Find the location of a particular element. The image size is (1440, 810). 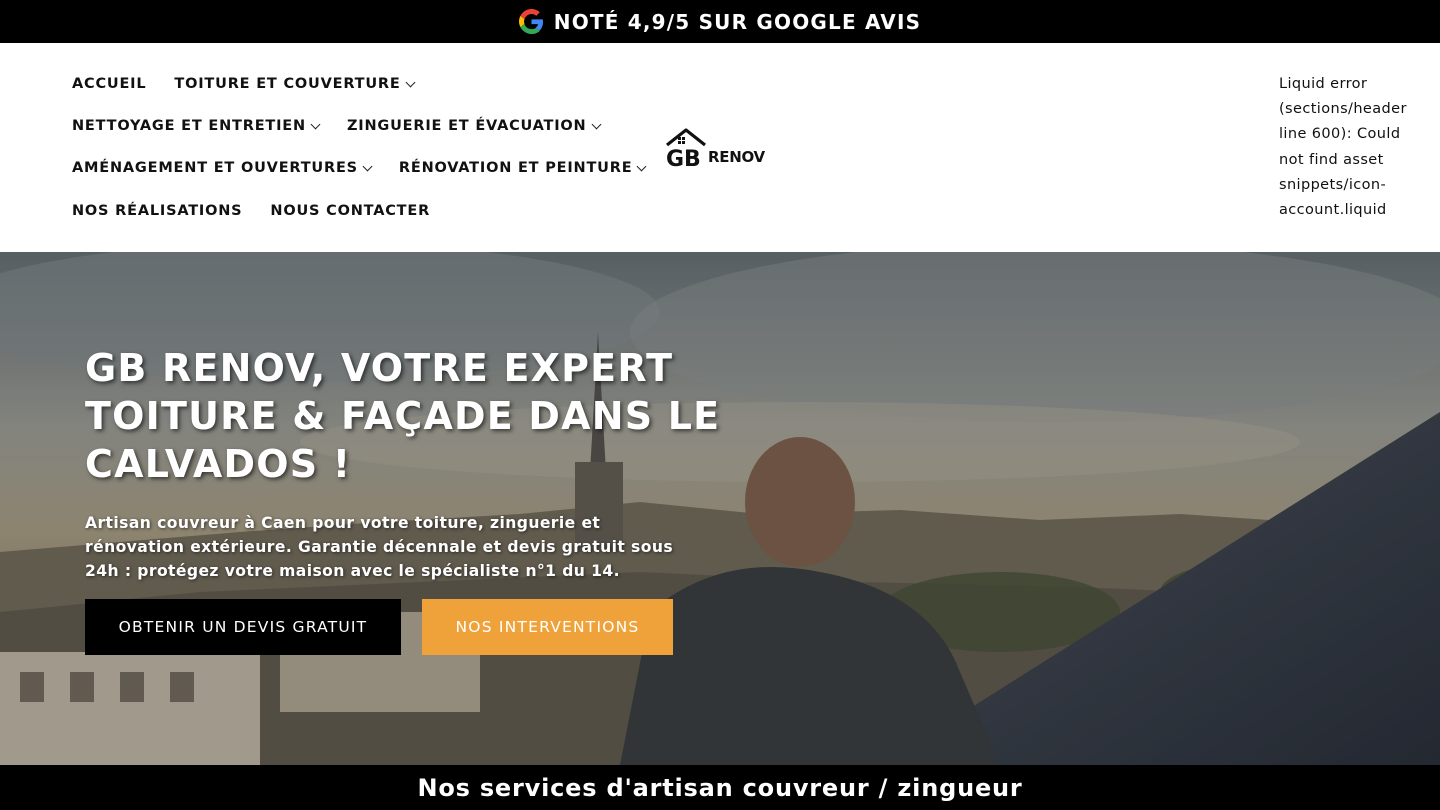

nav-item-label: AMÉNAGEMENT ET OUVERTURES is located at coordinates (215, 168).